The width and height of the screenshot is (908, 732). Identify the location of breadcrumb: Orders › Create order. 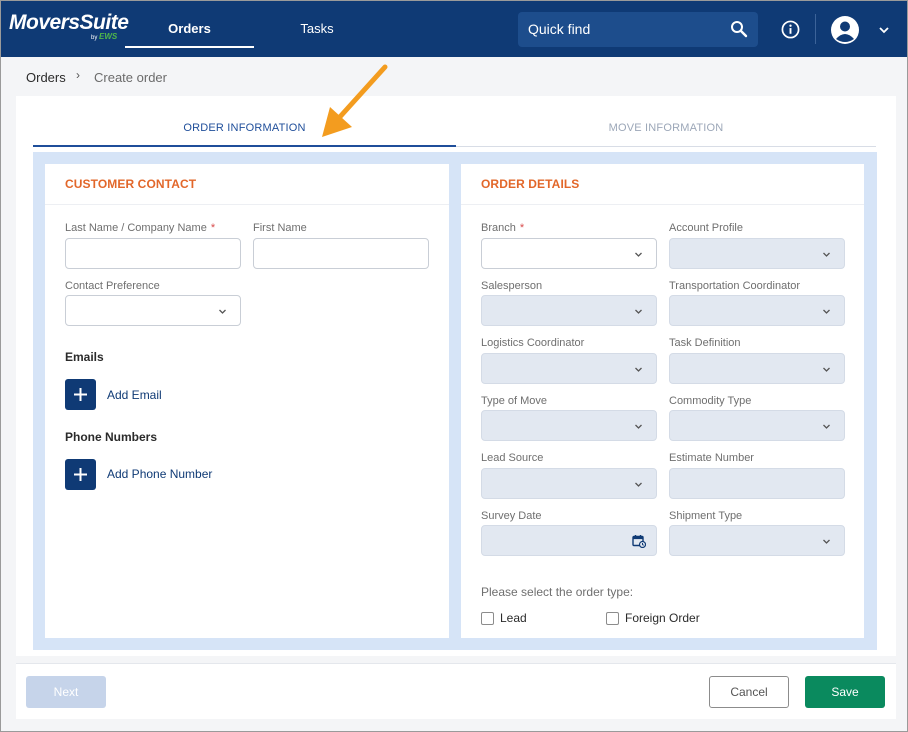
(454, 77).